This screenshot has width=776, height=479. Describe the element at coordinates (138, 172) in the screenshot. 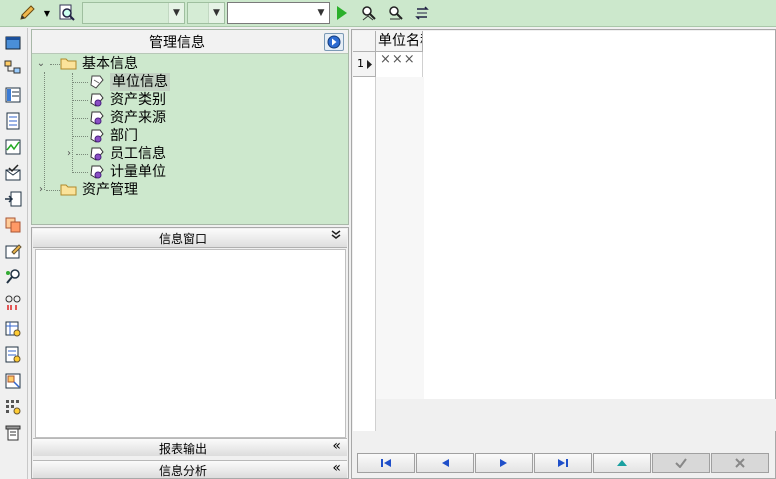

I see `tree-node-label: 计量单位` at that location.